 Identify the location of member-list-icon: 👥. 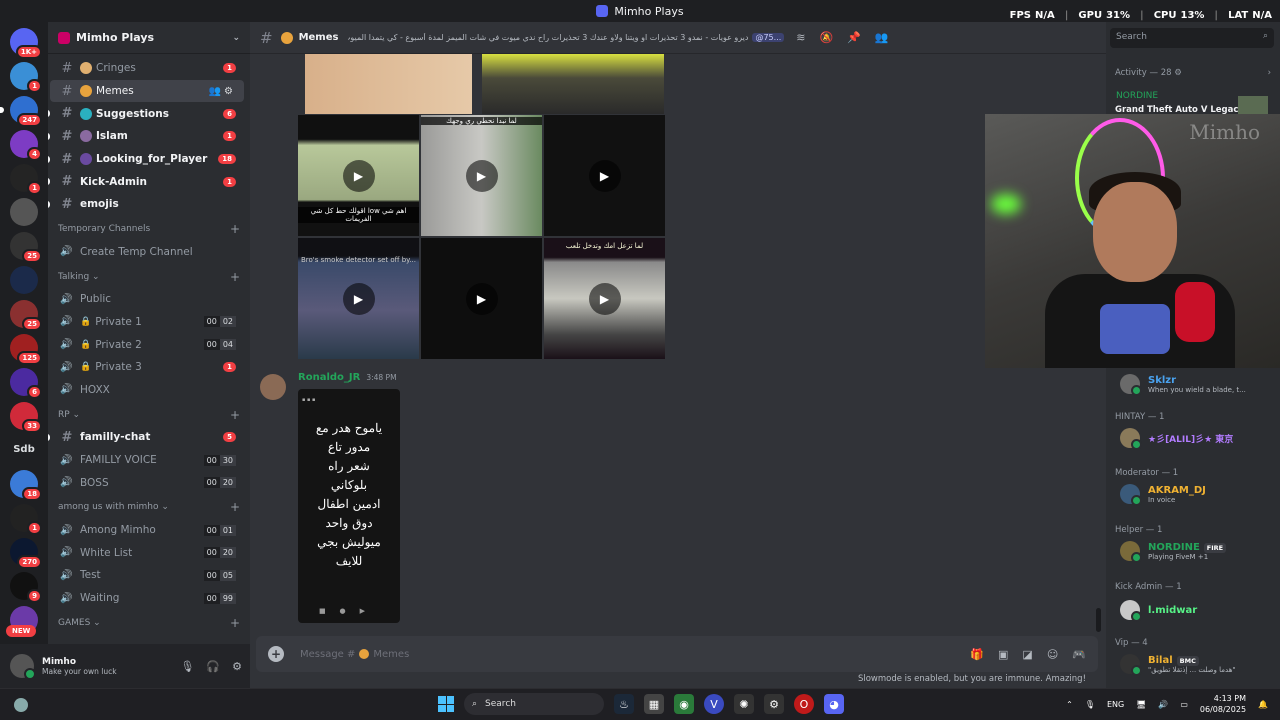
(882, 37).